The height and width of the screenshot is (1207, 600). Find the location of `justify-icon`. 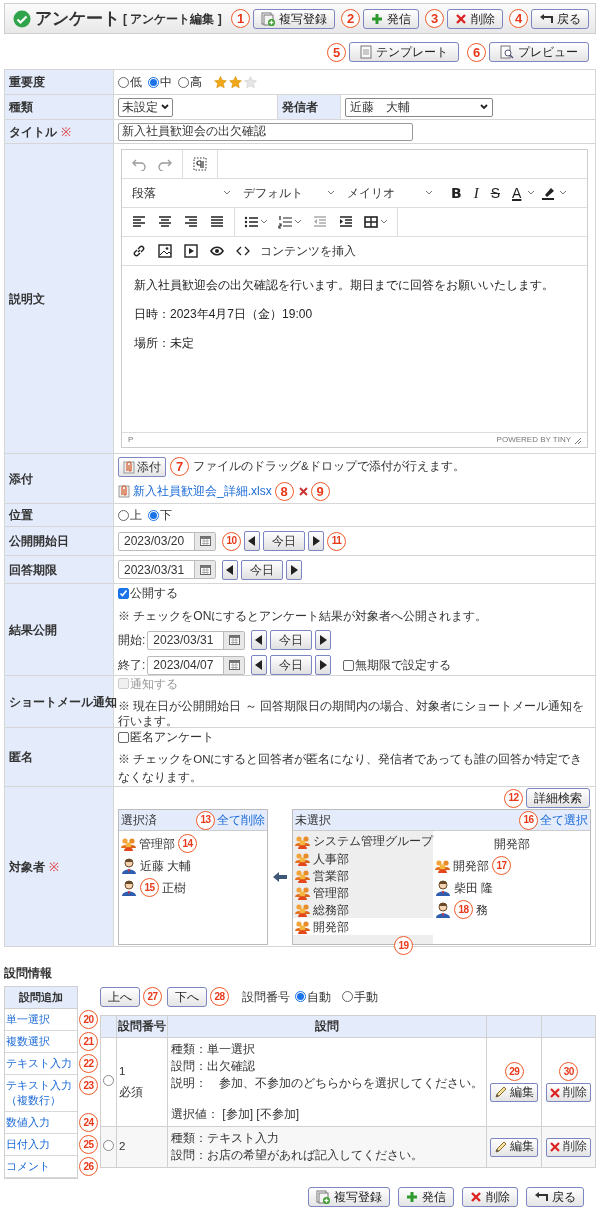

justify-icon is located at coordinates (217, 222).